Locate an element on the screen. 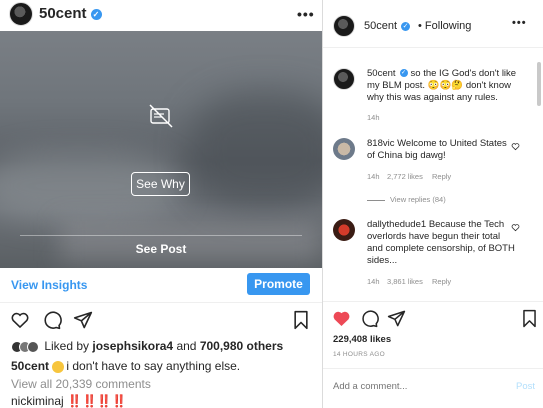 This screenshot has width=543, height=408. see-post-button: See Post is located at coordinates (161, 249).